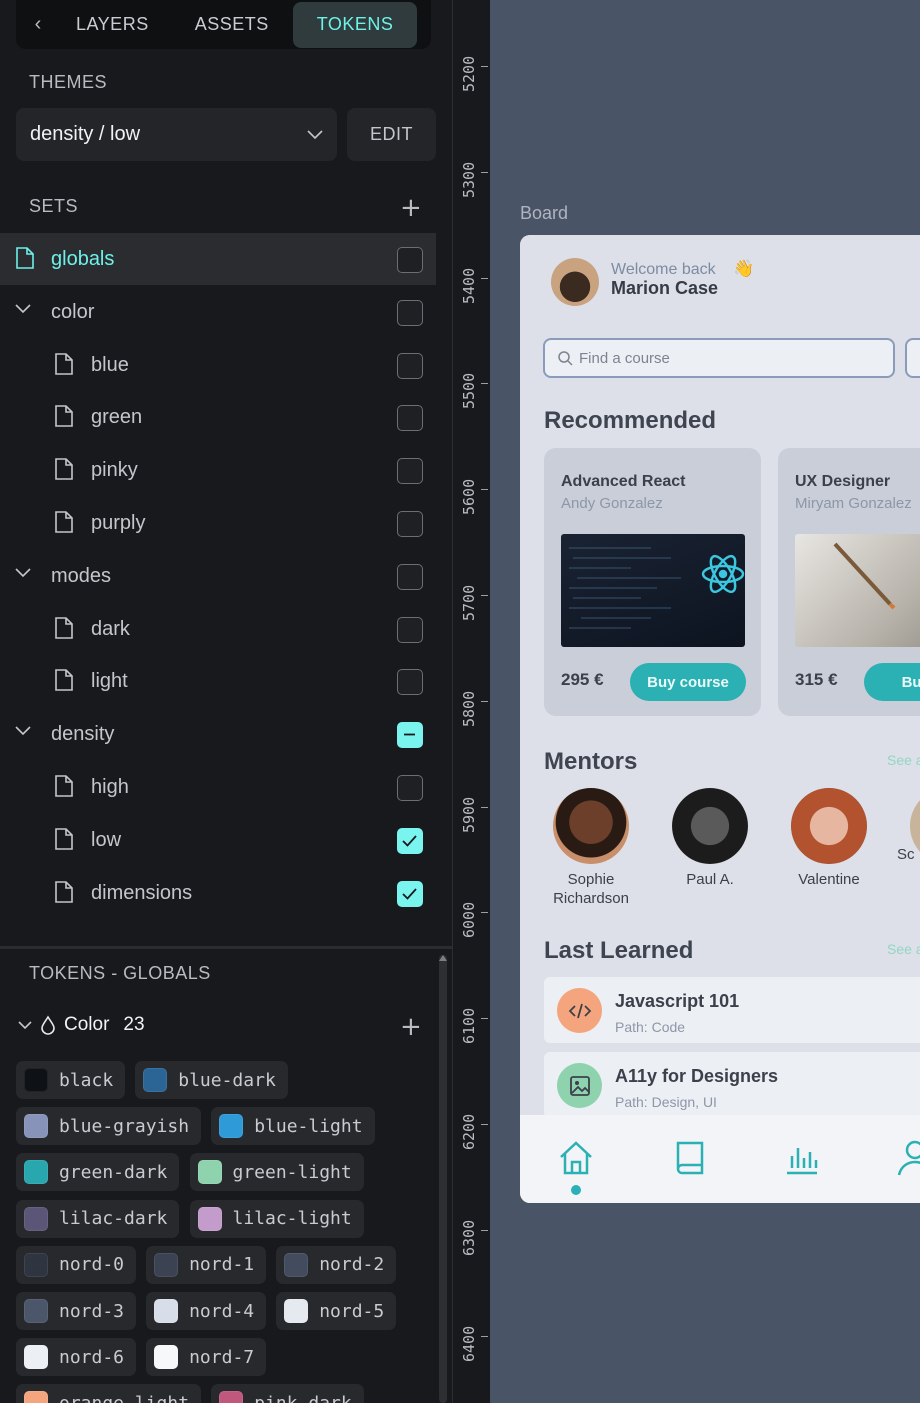 This screenshot has height=1403, width=920. Describe the element at coordinates (98, 1172) in the screenshot. I see `color-token: green-dark` at that location.